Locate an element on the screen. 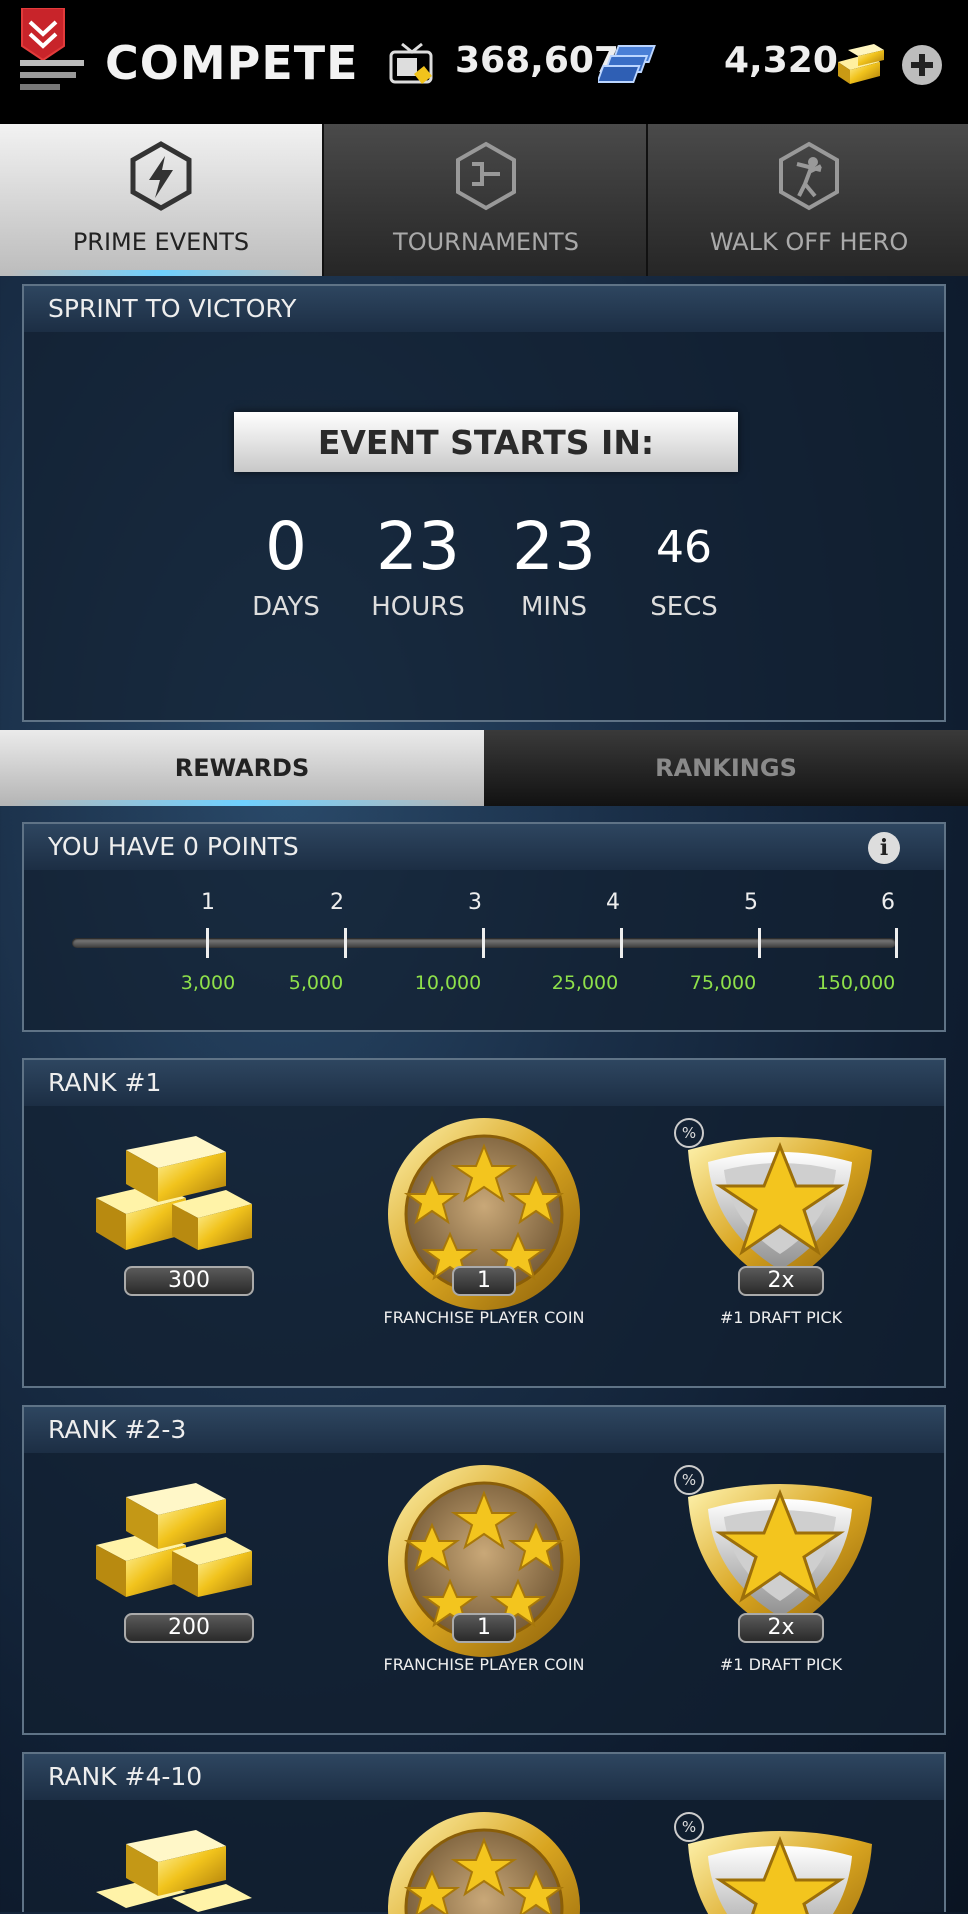 The width and height of the screenshot is (968, 1914). tab-walk-off-hero: WALK OFF HERO is located at coordinates (807, 200).